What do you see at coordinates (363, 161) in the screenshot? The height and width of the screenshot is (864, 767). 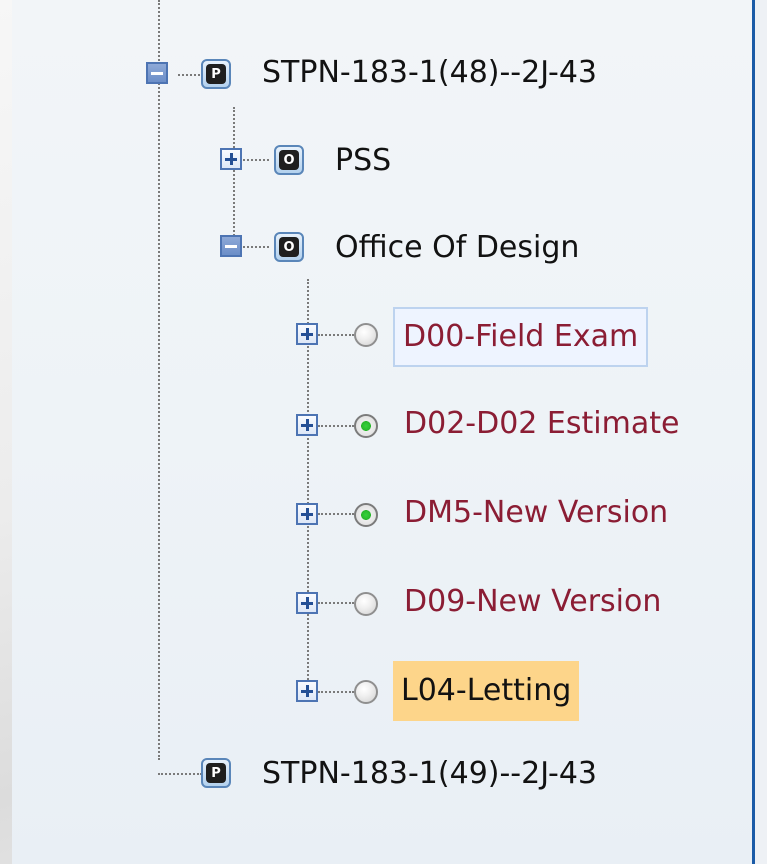 I see `tree-node-label: PSS` at bounding box center [363, 161].